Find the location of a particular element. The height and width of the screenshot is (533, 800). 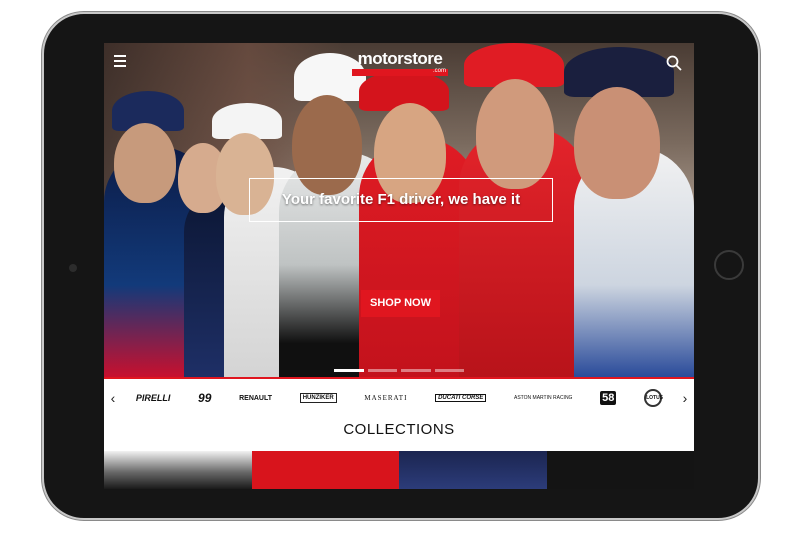

site-logo: motorstore .com is located at coordinates (400, 63).